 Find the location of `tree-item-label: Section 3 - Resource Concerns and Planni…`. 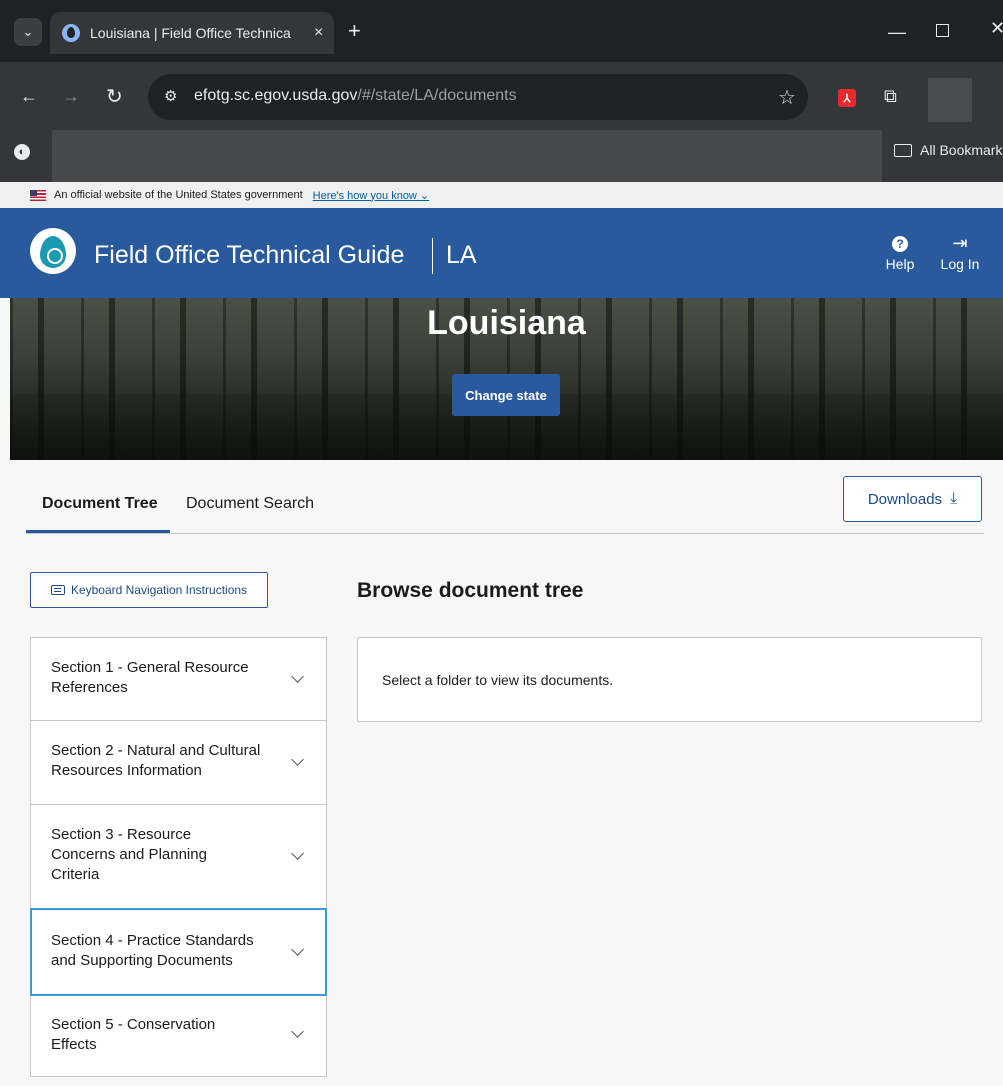

tree-item-label: Section 3 - Resource Concerns and Planni… is located at coordinates (129, 854).